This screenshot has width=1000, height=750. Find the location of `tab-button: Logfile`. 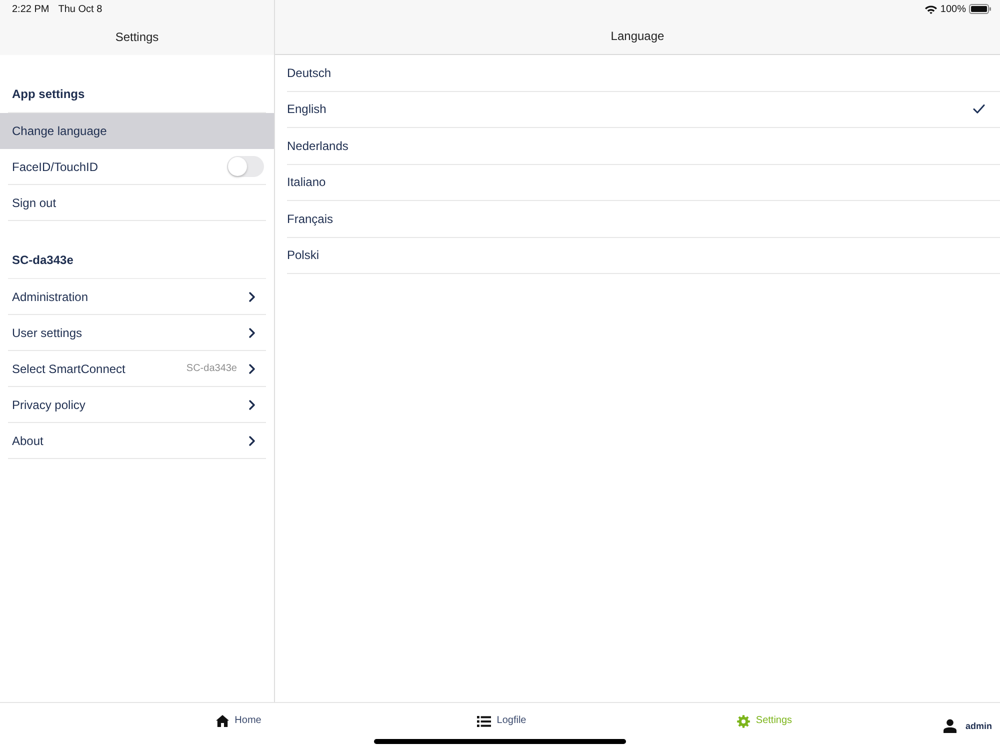

tab-button: Logfile is located at coordinates (501, 721).